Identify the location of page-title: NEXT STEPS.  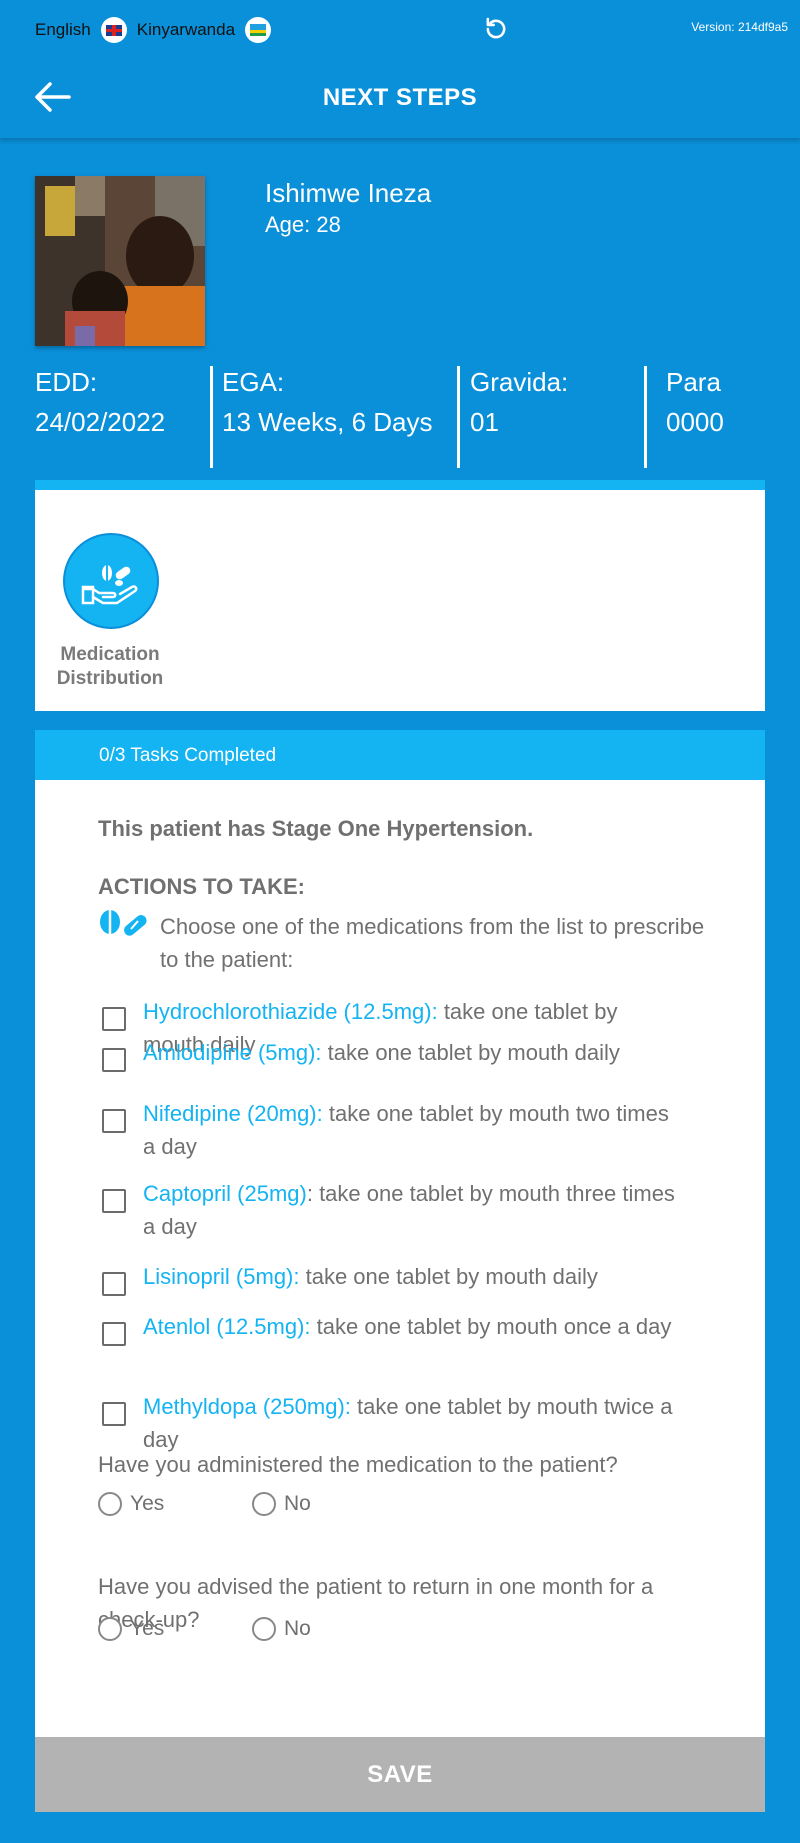
(400, 97).